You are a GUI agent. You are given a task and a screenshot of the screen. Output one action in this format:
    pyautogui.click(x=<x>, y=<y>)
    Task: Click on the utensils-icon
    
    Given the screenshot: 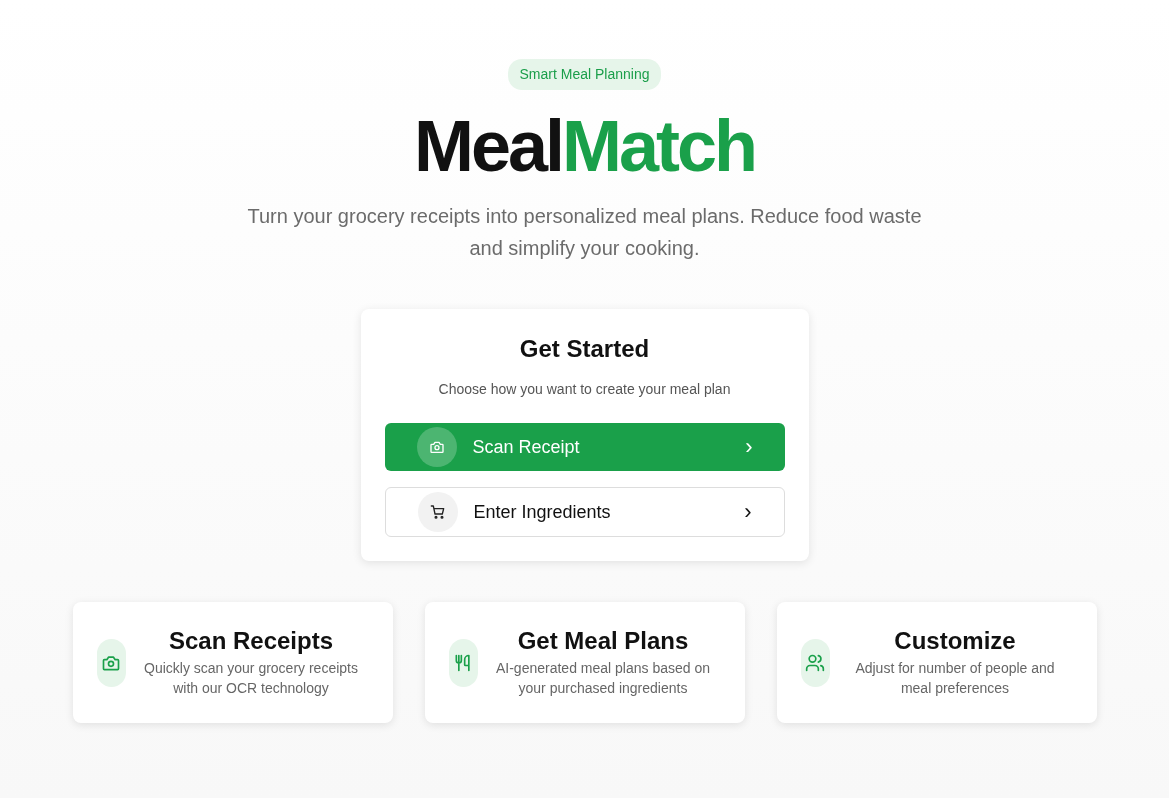 What is the action you would take?
    pyautogui.click(x=463, y=662)
    